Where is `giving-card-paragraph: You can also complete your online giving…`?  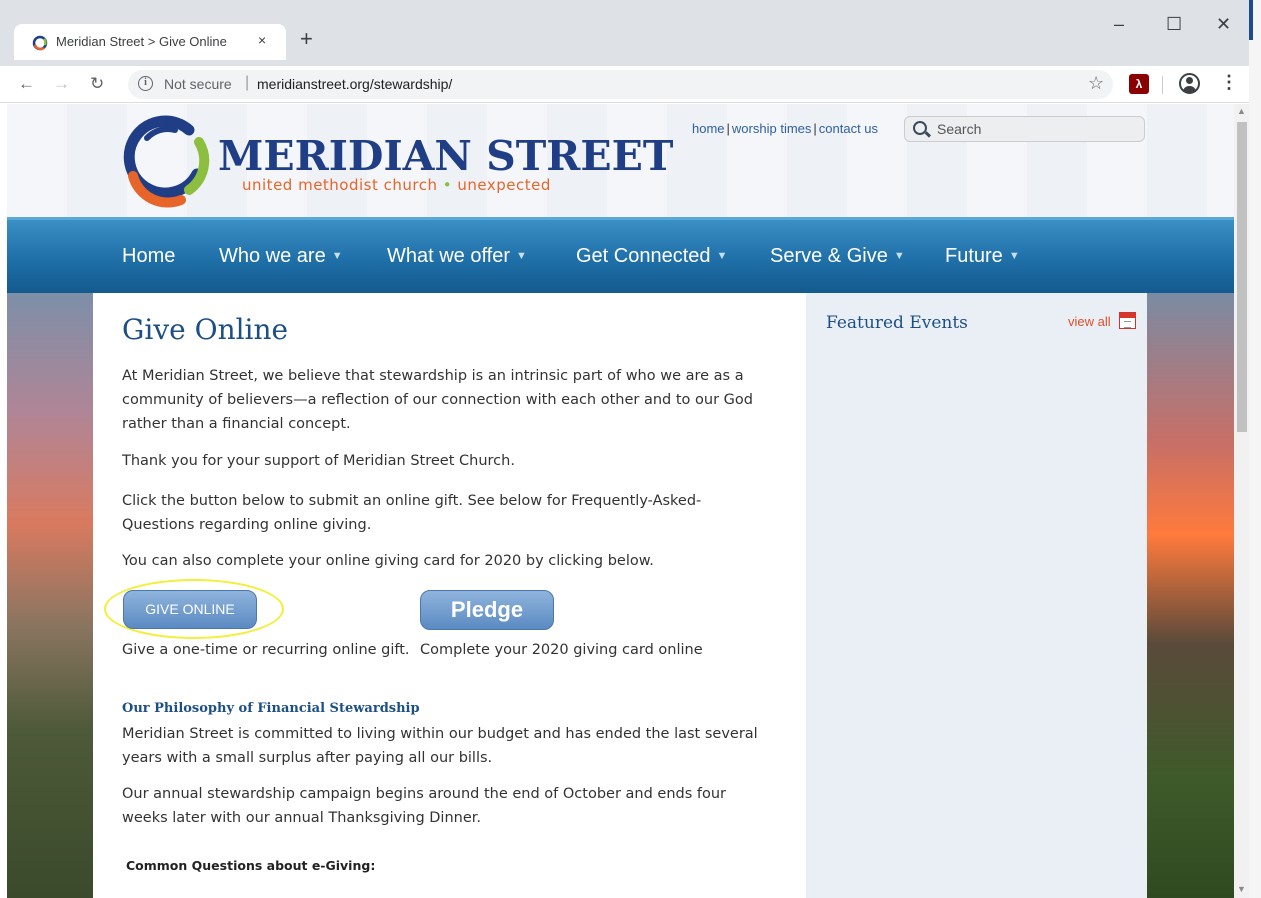 giving-card-paragraph: You can also complete your online giving… is located at coordinates (388, 561).